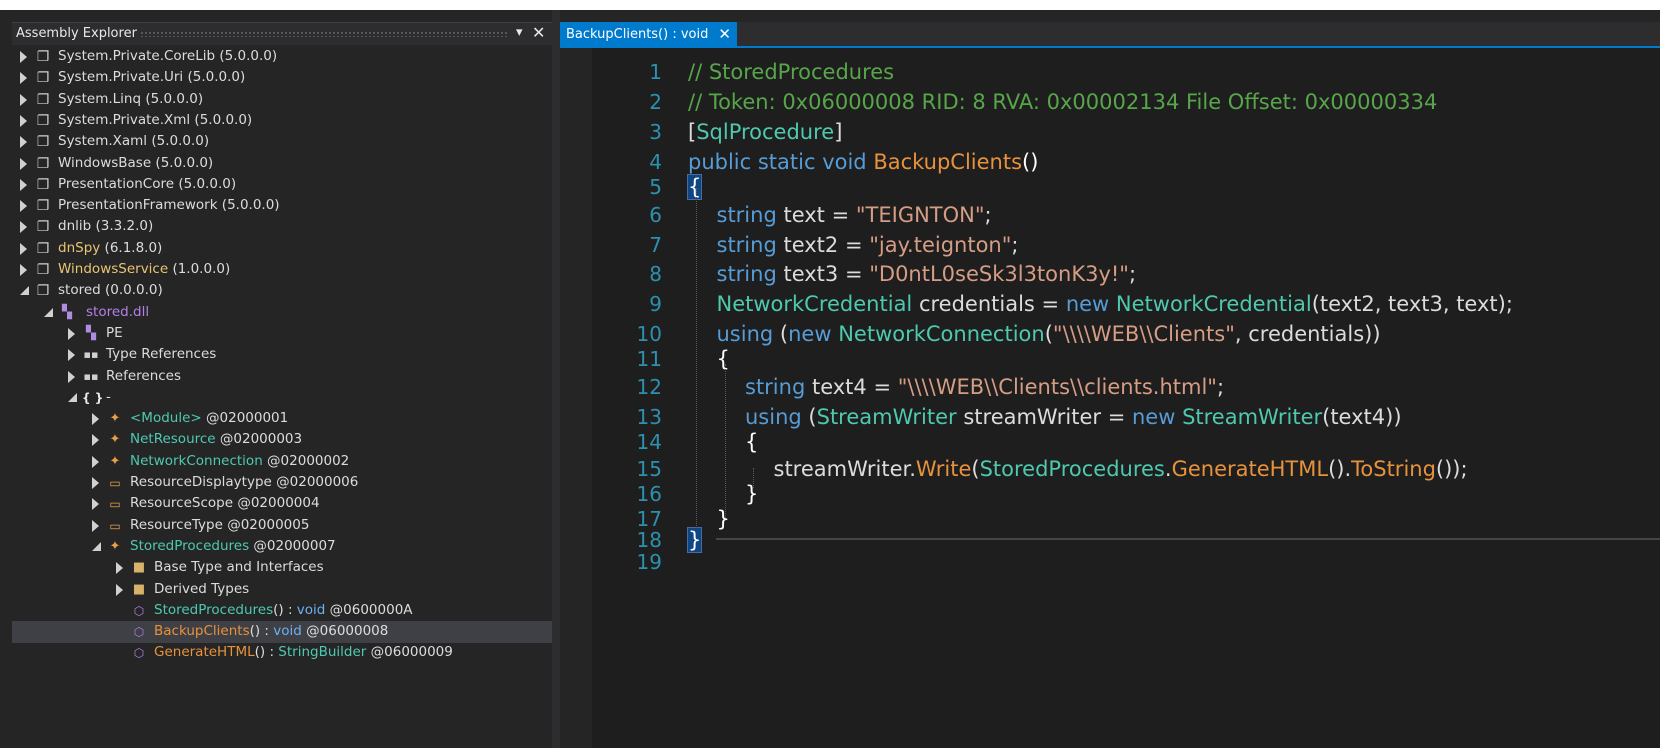 The height and width of the screenshot is (748, 1660). I want to click on drag-grip, so click(324, 34).